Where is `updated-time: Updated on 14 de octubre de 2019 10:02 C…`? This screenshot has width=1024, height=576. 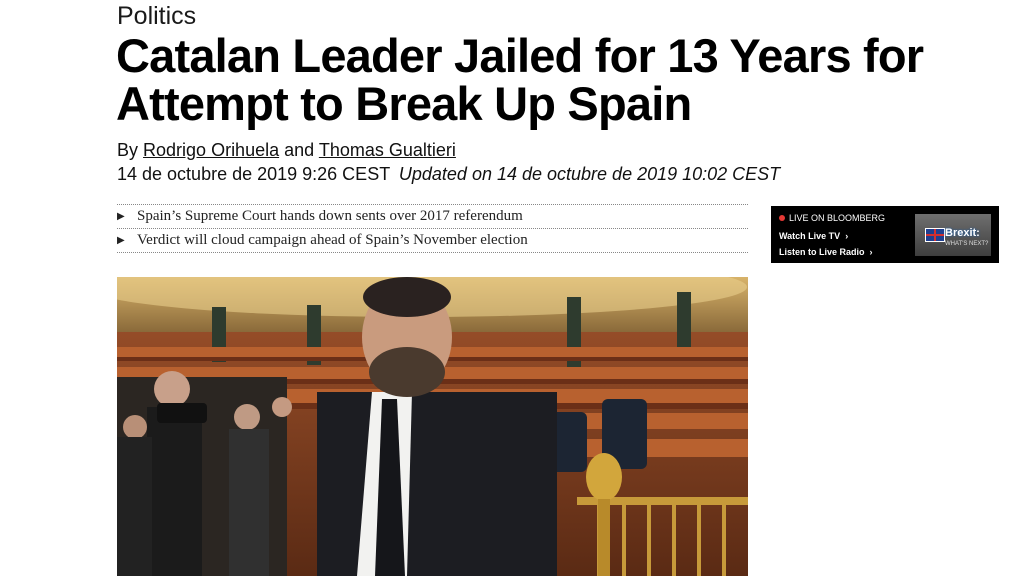 updated-time: Updated on 14 de octubre de 2019 10:02 C… is located at coordinates (589, 174).